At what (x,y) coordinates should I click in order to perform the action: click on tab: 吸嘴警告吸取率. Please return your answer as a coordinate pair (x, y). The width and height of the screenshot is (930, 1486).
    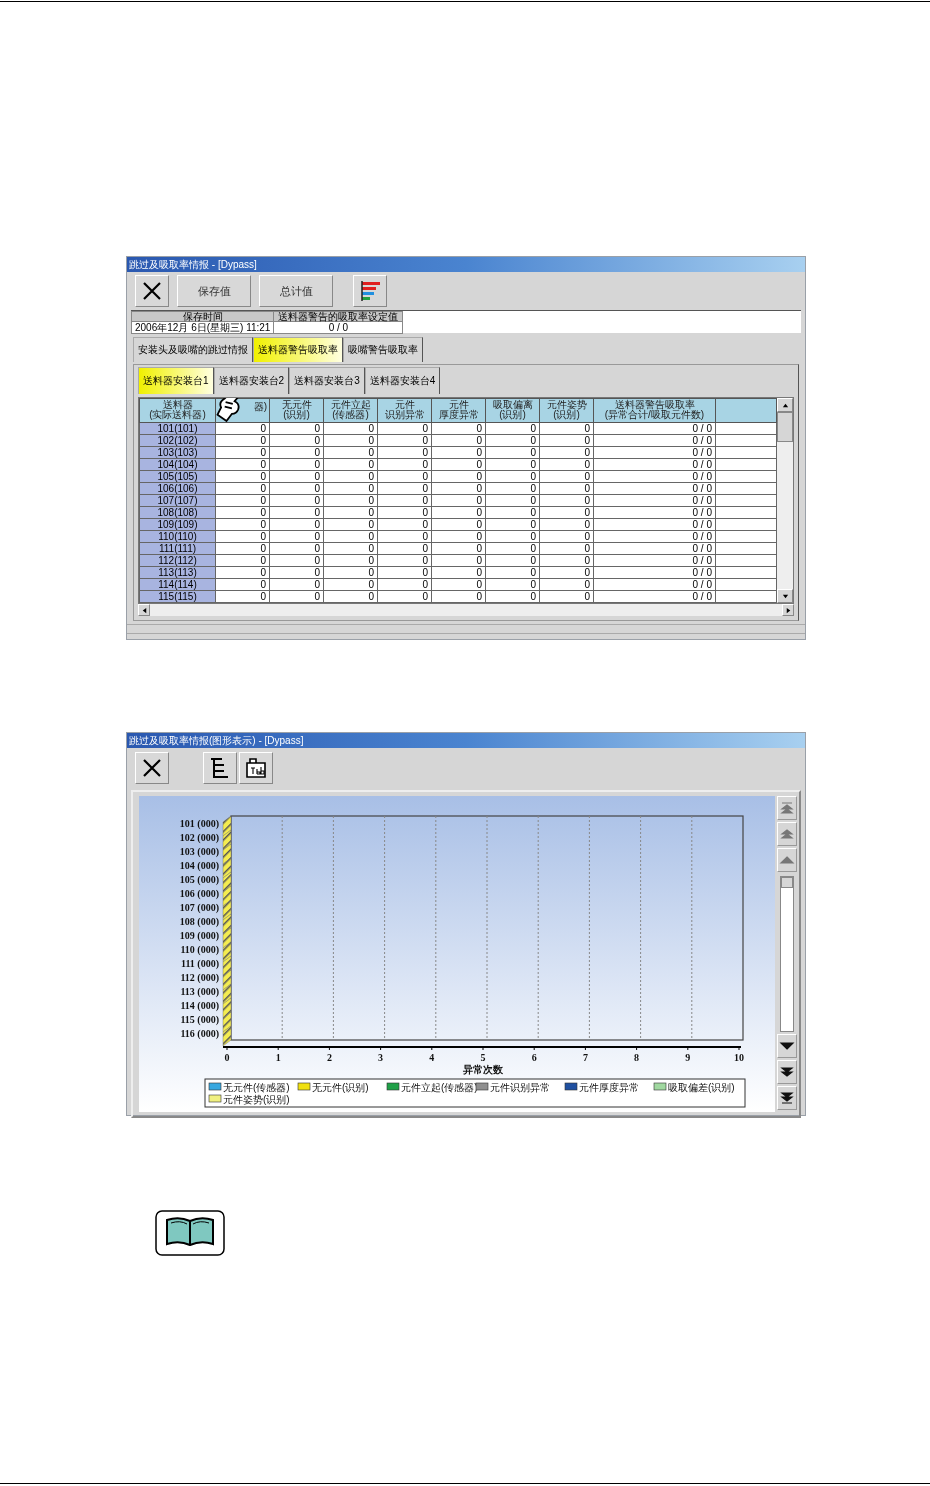
    Looking at the image, I should click on (383, 349).